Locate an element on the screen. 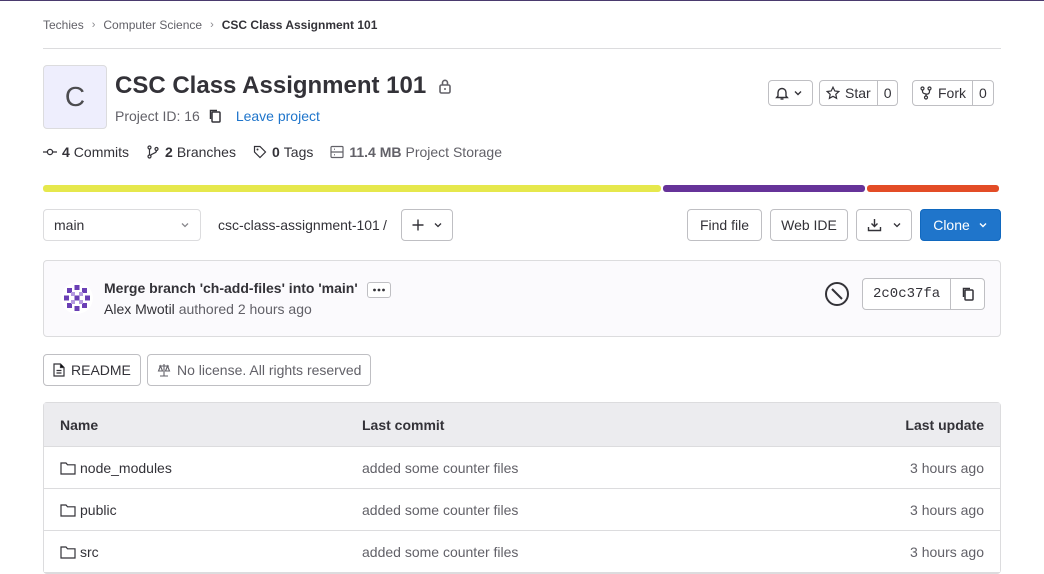  storage-icon is located at coordinates (337, 152).